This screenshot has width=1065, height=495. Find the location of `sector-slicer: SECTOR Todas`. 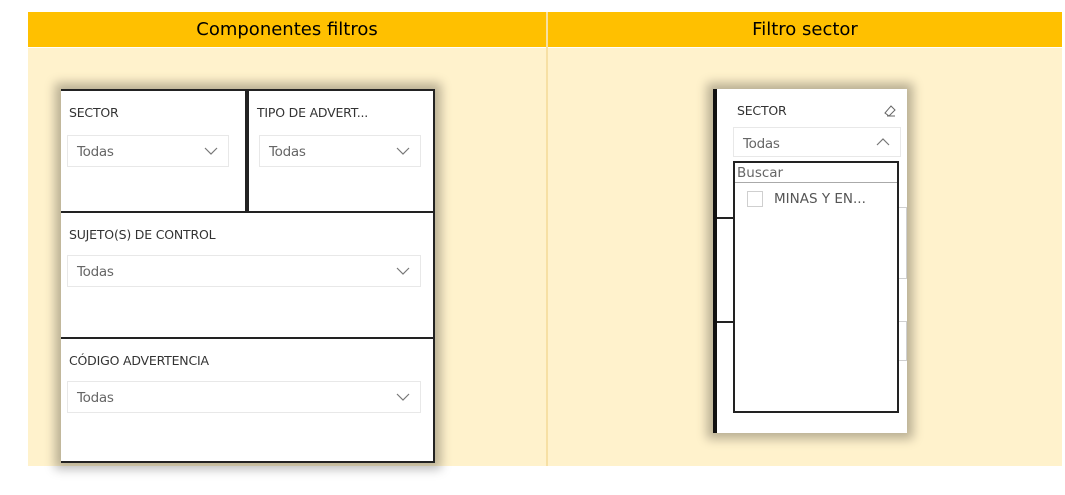

sector-slicer: SECTOR Todas is located at coordinates (154, 151).